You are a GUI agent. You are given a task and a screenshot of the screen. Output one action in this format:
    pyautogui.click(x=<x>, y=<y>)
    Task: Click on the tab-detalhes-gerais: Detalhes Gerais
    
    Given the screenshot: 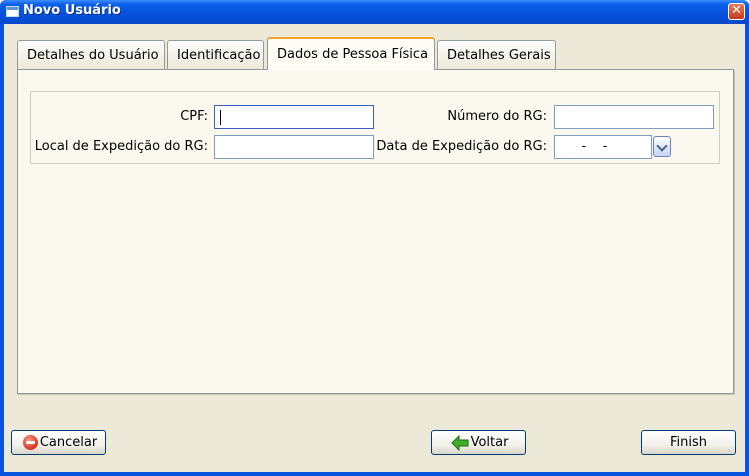 What is the action you would take?
    pyautogui.click(x=496, y=54)
    